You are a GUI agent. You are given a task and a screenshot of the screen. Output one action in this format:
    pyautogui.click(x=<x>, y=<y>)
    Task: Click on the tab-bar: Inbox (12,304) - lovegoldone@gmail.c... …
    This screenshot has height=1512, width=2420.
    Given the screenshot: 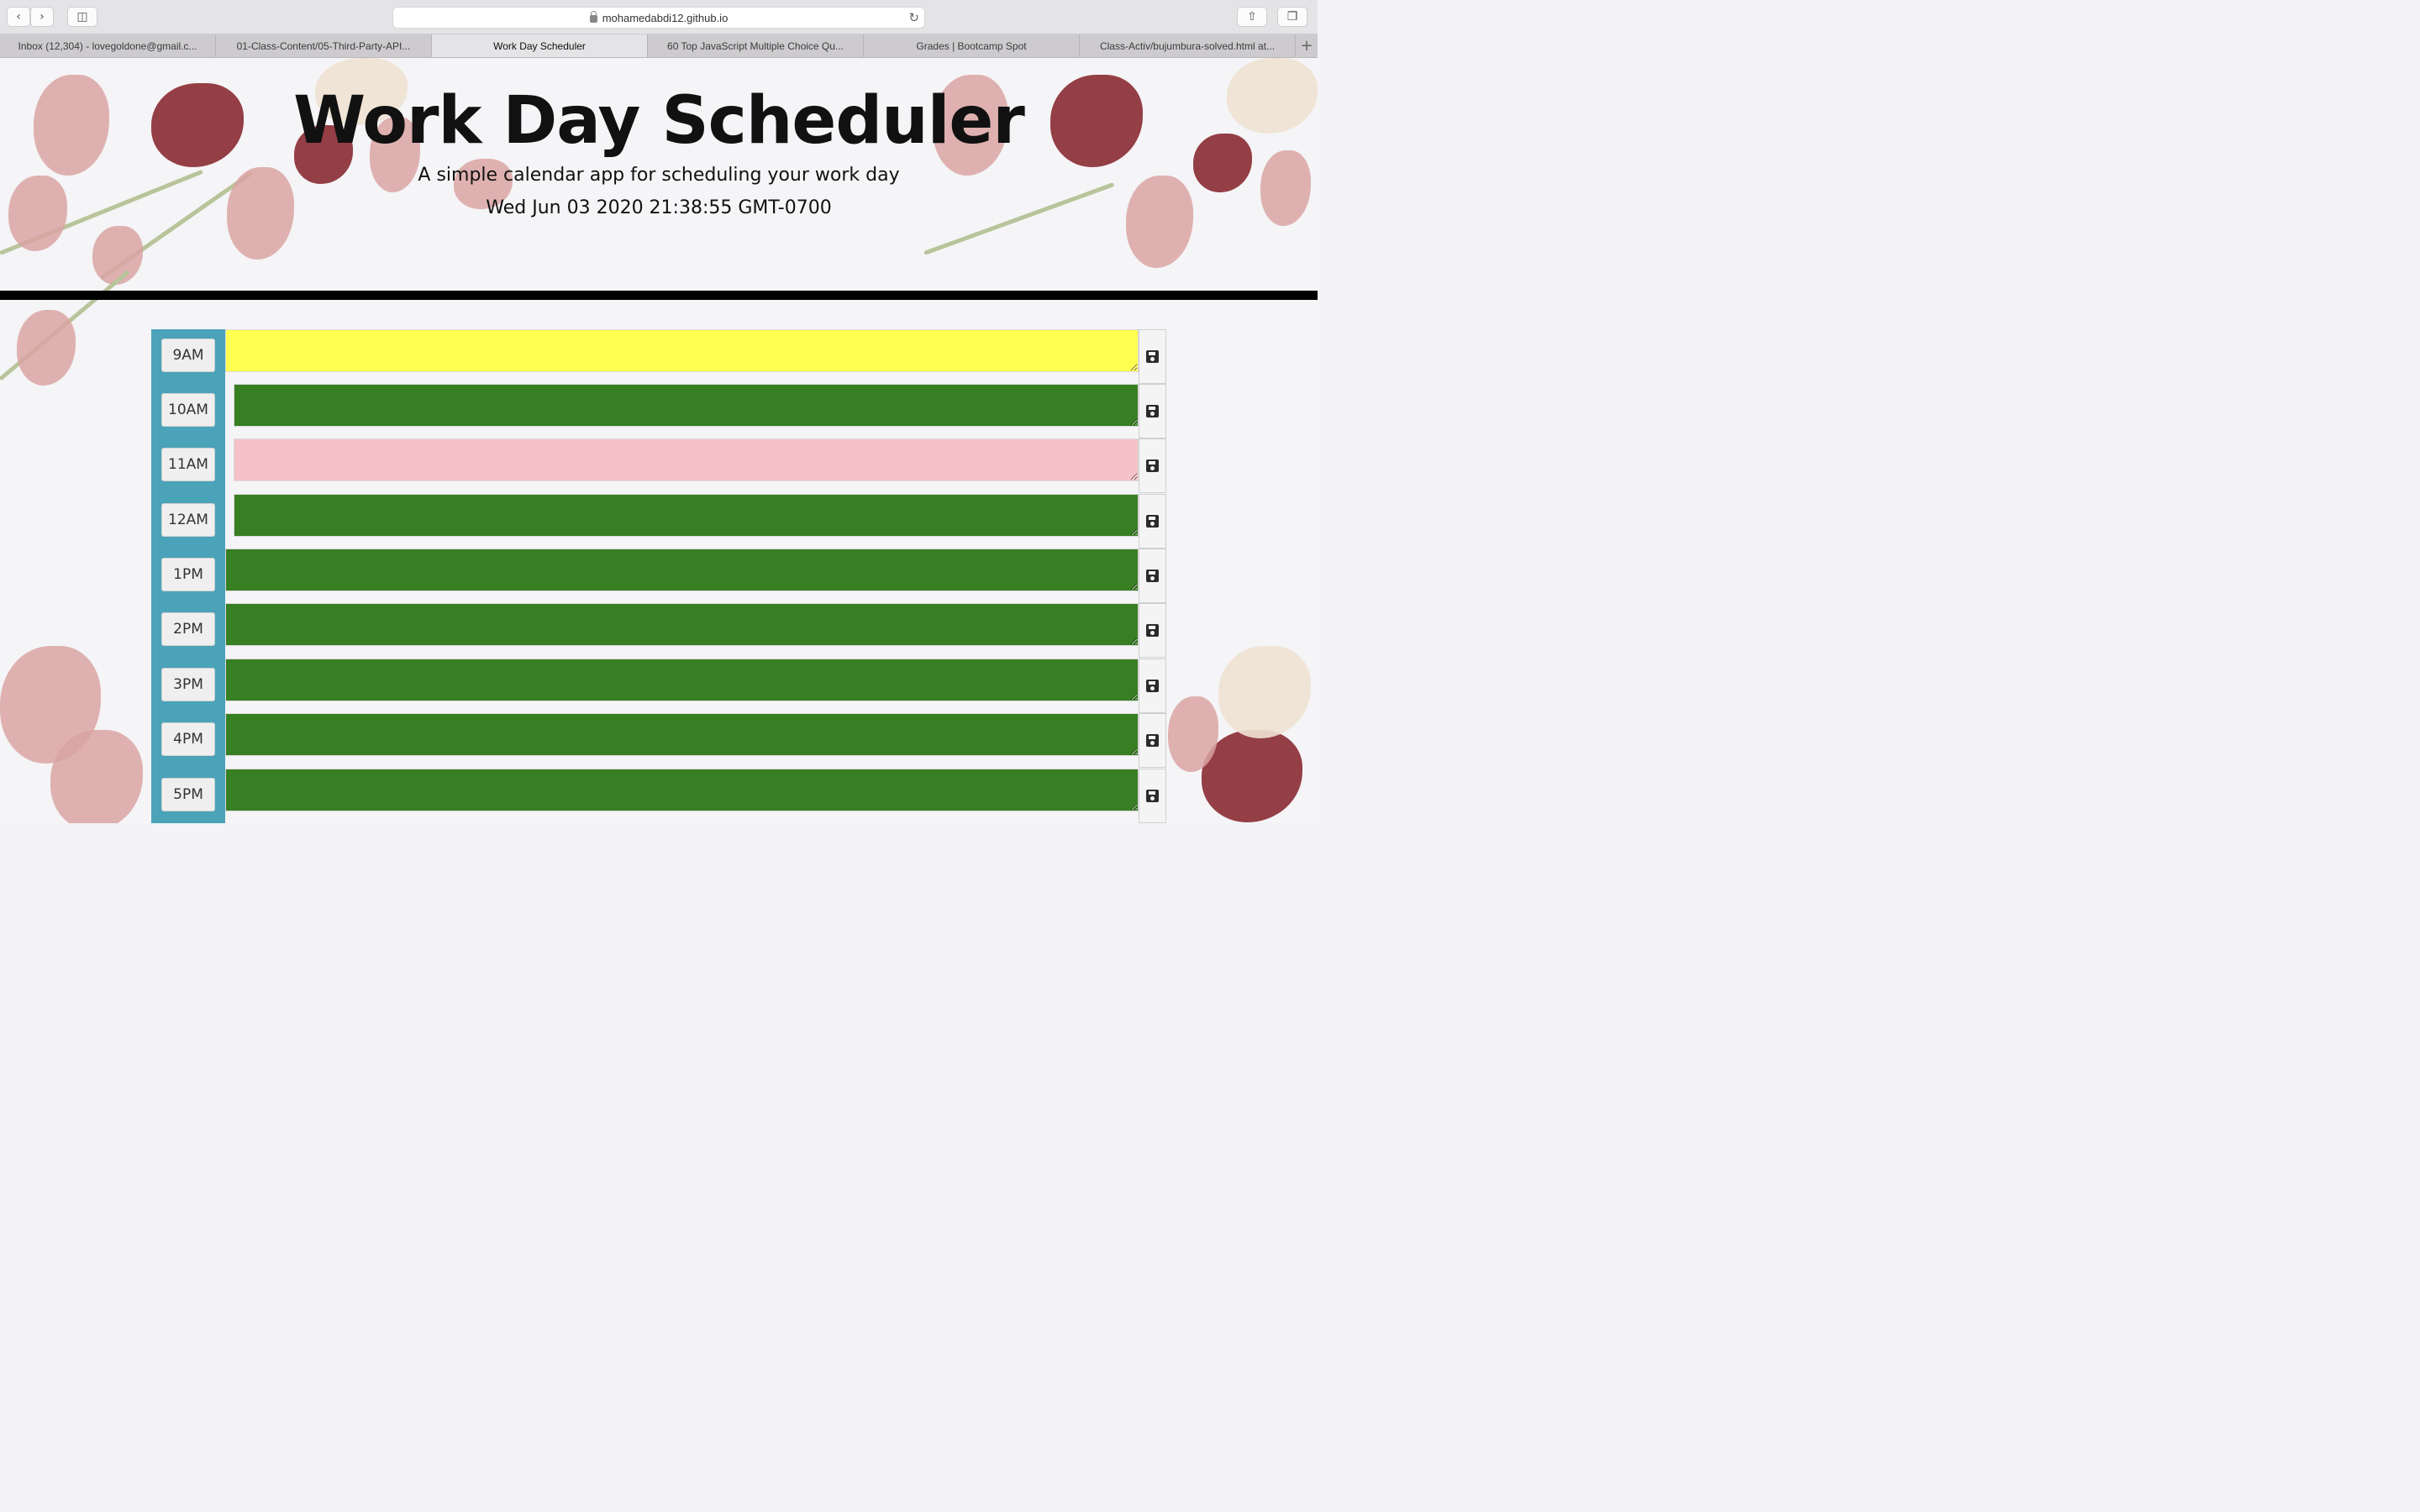 What is the action you would take?
    pyautogui.click(x=659, y=46)
    